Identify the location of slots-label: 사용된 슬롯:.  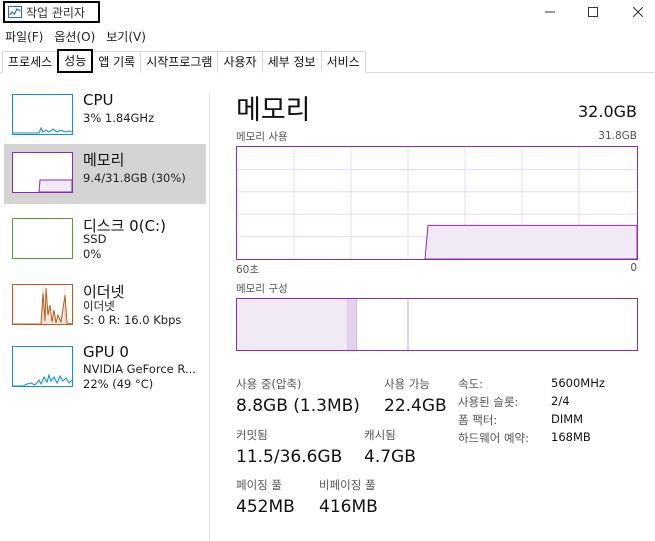
(488, 402).